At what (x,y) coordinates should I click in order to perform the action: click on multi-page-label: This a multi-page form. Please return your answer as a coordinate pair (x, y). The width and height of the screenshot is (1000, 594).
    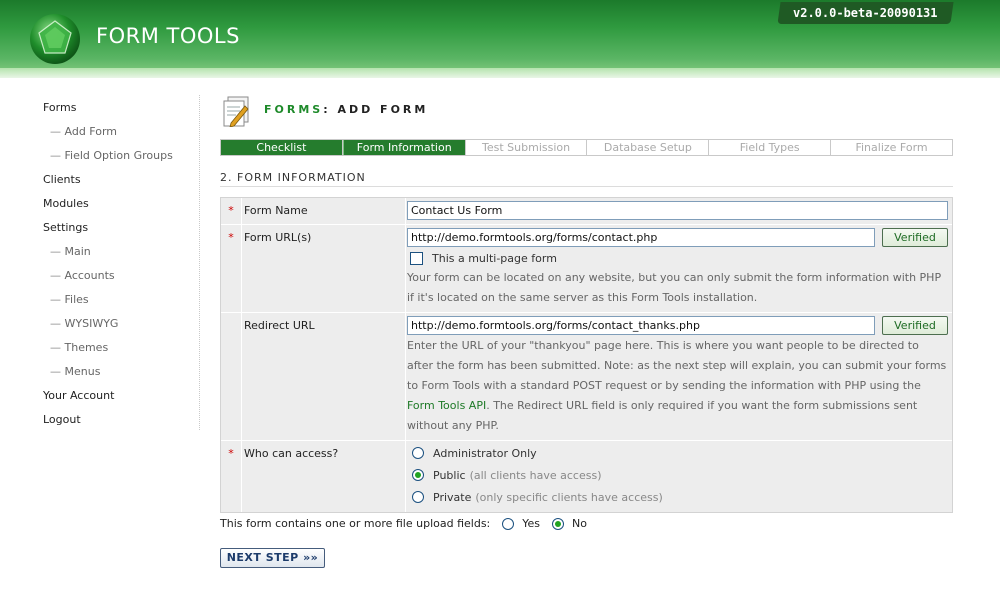
    Looking at the image, I should click on (494, 258).